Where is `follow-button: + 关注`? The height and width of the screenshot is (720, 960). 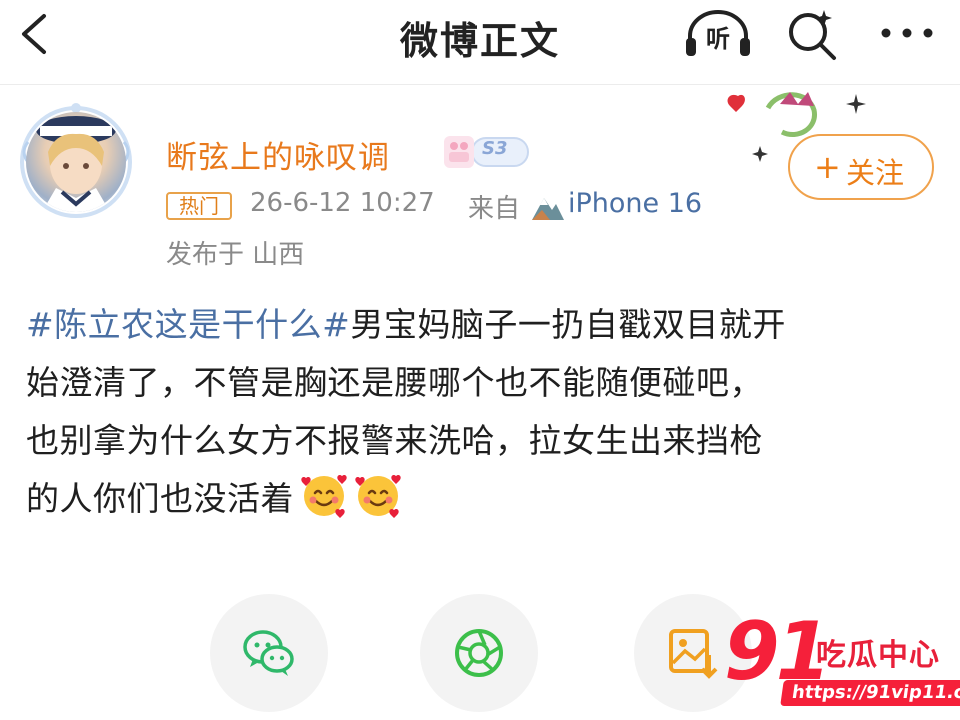
follow-button: + 关注 is located at coordinates (861, 167).